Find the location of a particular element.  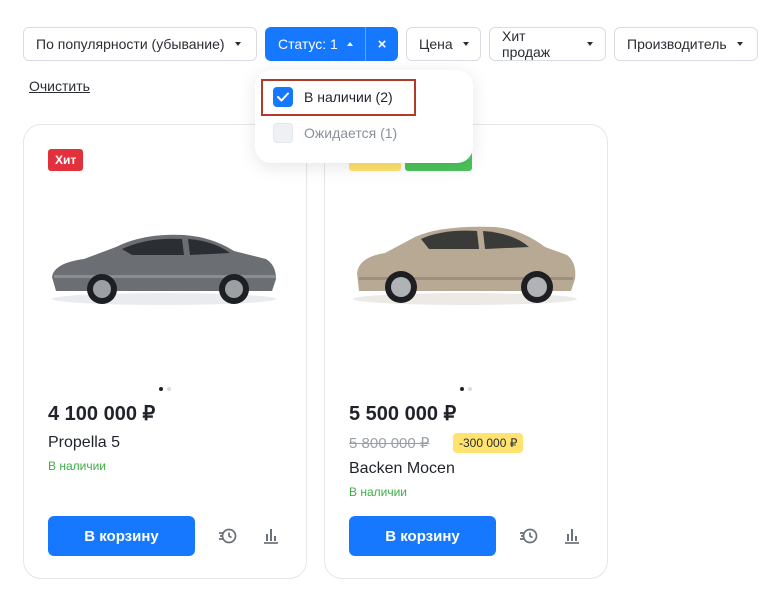

product-name: Propella 5 is located at coordinates (84, 443).